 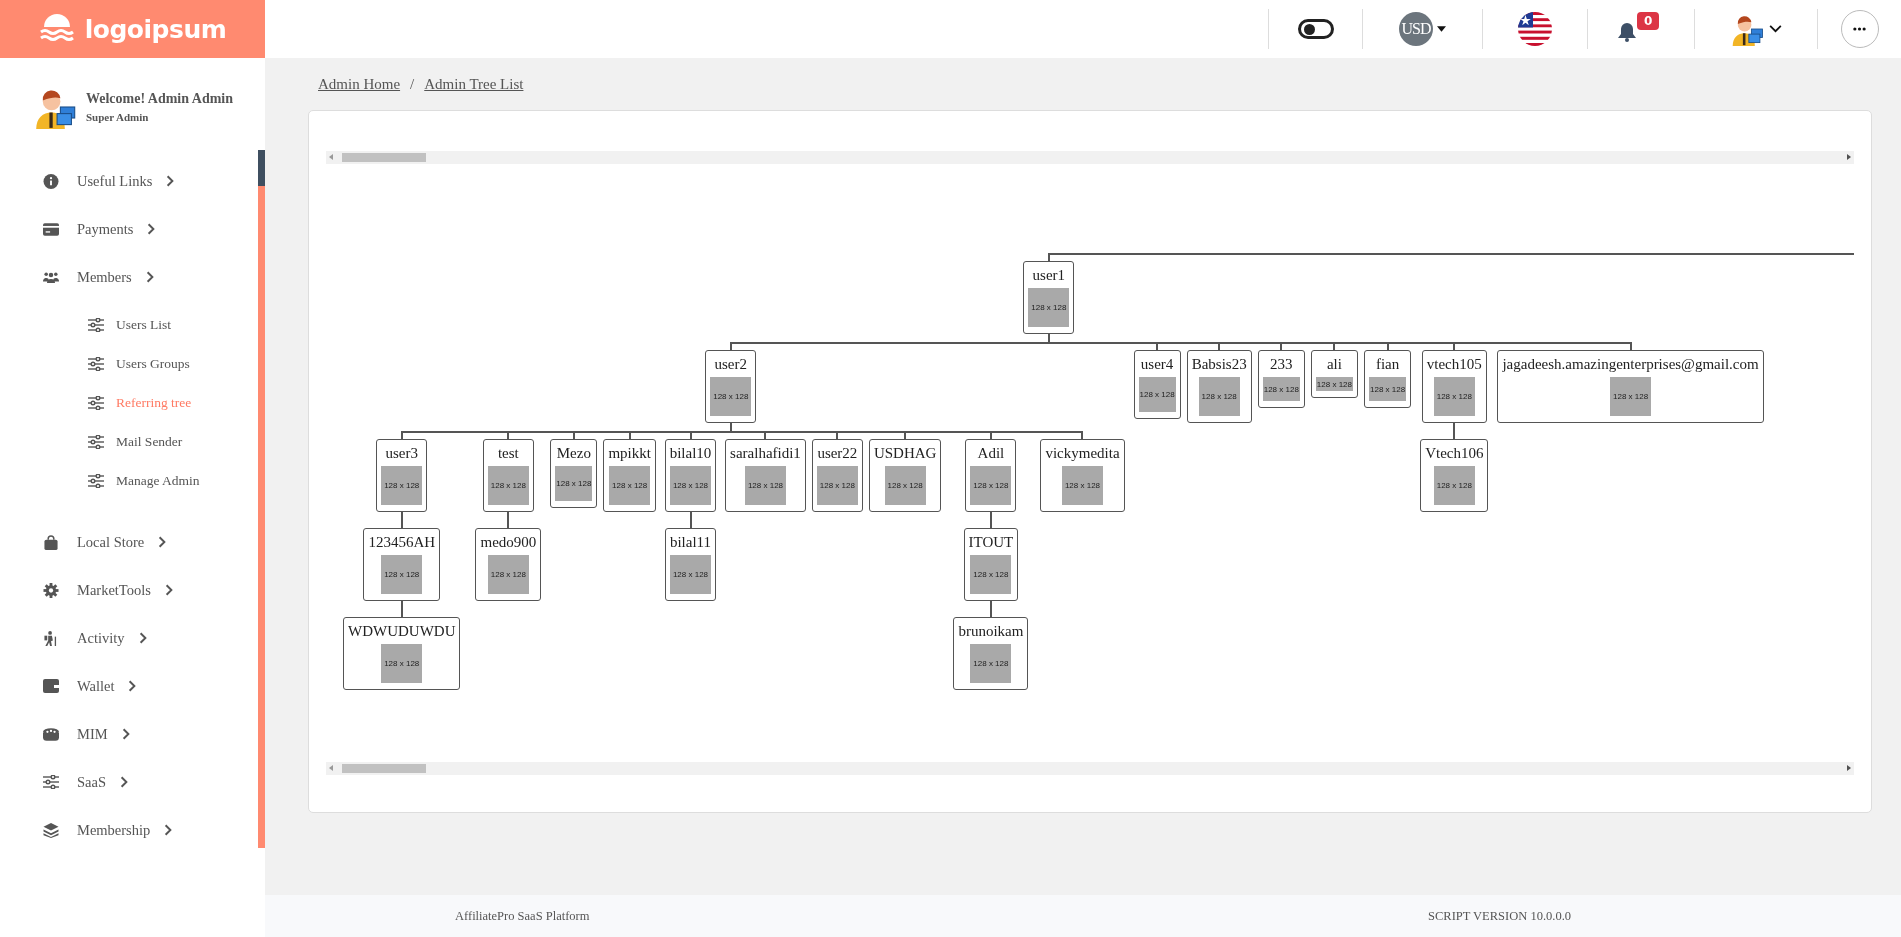 What do you see at coordinates (129, 590) in the screenshot?
I see `sidebar-item: MarketTools` at bounding box center [129, 590].